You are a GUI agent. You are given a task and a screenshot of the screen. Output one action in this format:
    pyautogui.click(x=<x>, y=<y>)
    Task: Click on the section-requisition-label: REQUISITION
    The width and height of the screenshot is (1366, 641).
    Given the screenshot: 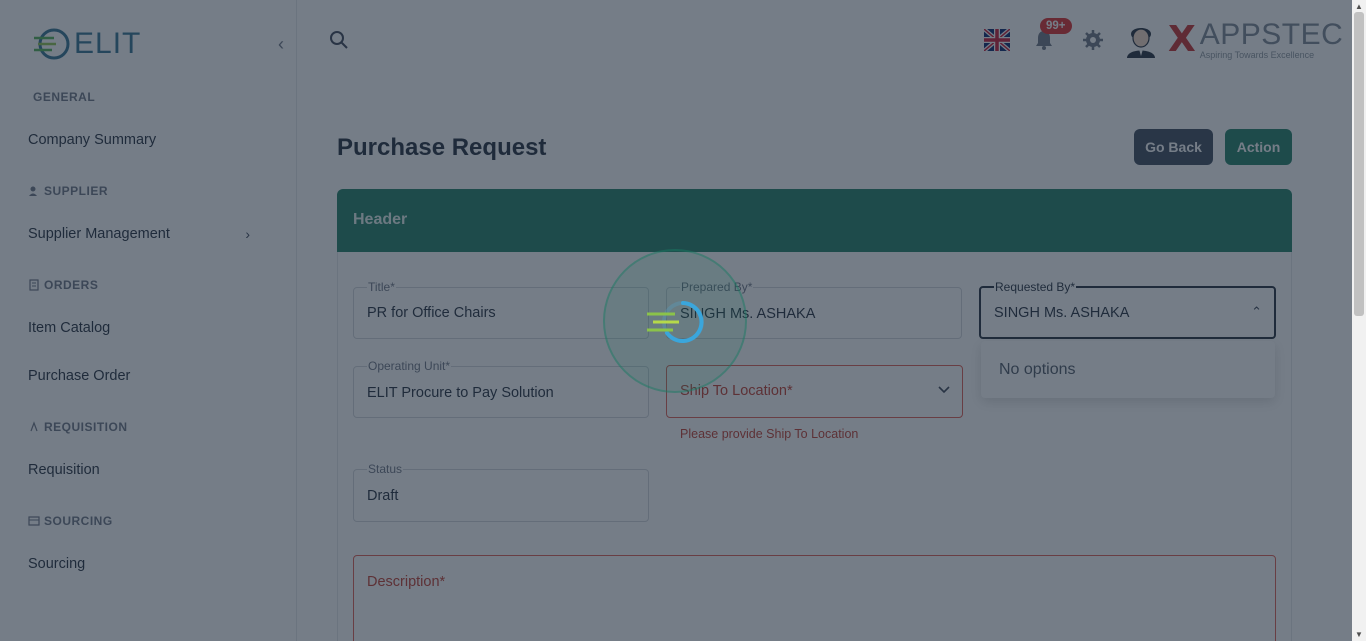 What is the action you would take?
    pyautogui.click(x=86, y=427)
    